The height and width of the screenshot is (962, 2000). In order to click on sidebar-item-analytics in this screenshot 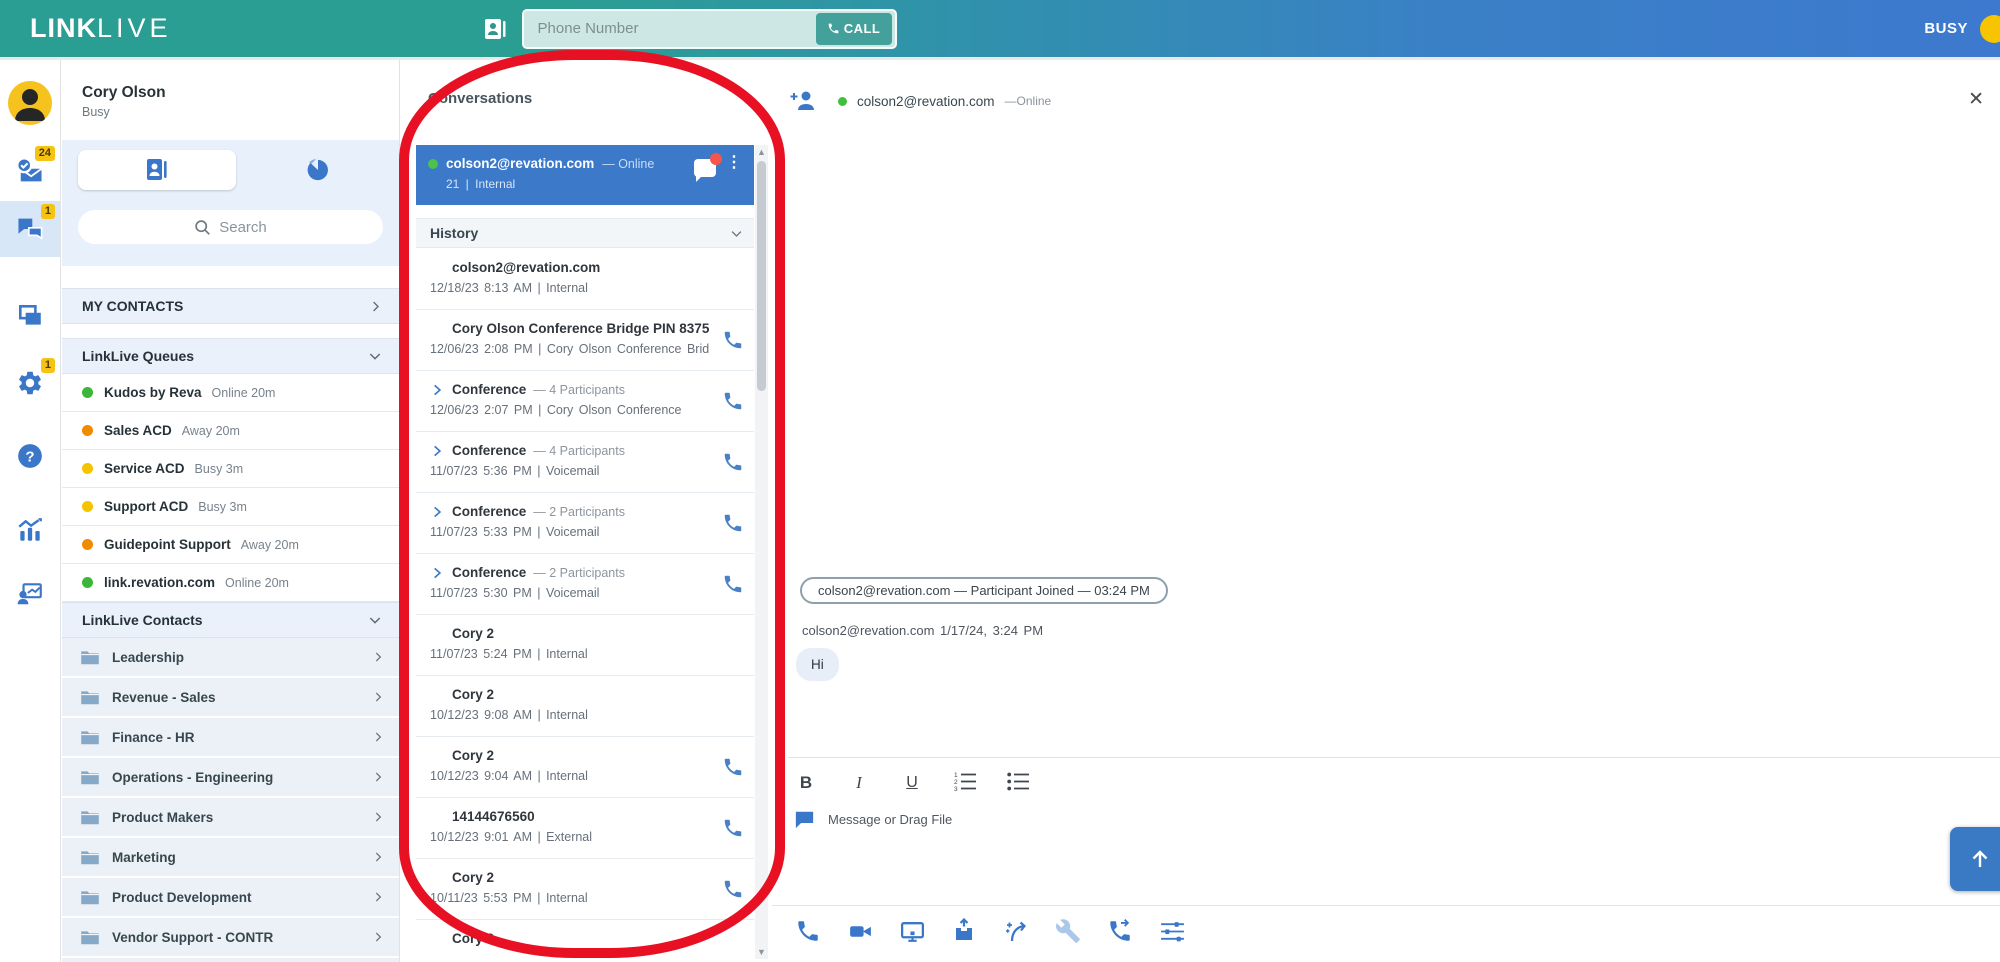, I will do `click(30, 531)`.